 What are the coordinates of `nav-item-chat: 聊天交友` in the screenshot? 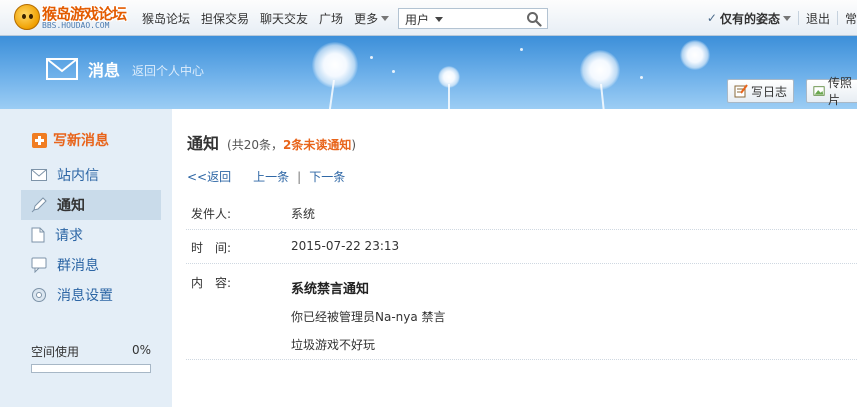 It's located at (284, 18).